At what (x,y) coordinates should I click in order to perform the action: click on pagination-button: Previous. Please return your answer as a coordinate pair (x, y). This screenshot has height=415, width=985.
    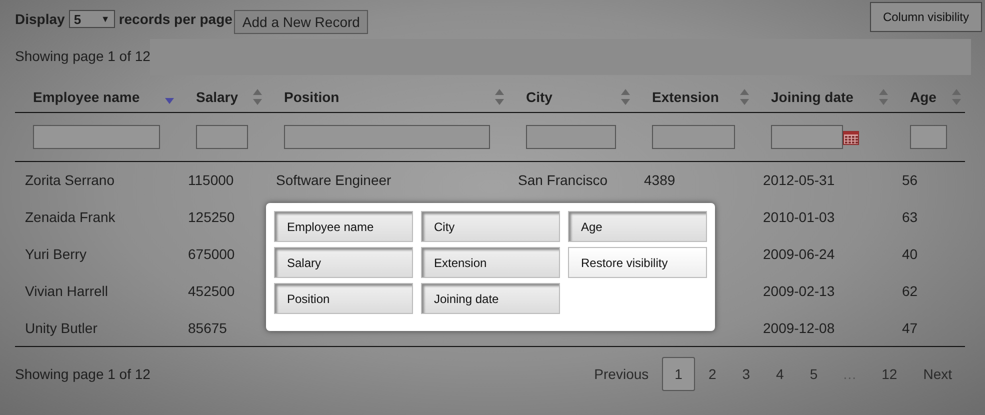
    Looking at the image, I should click on (621, 374).